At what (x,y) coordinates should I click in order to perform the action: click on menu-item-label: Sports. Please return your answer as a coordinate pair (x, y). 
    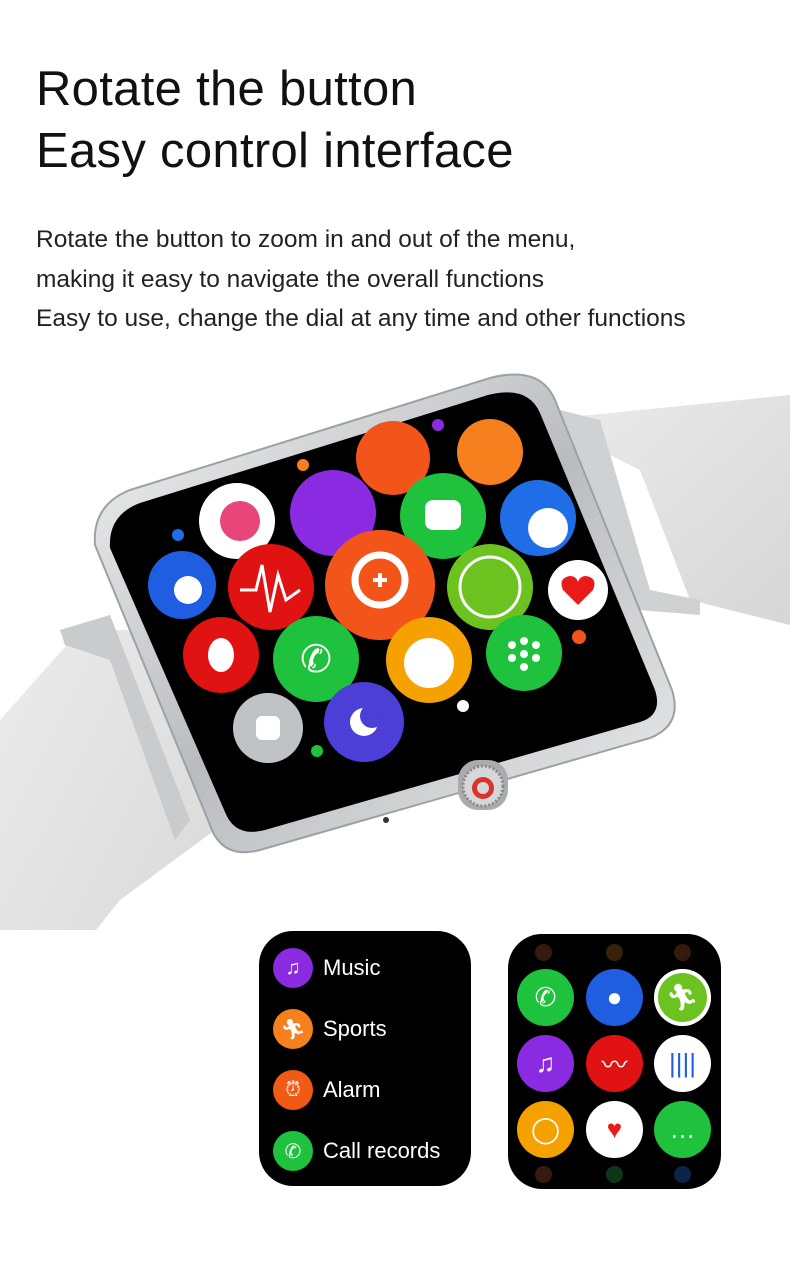
    Looking at the image, I should click on (355, 1028).